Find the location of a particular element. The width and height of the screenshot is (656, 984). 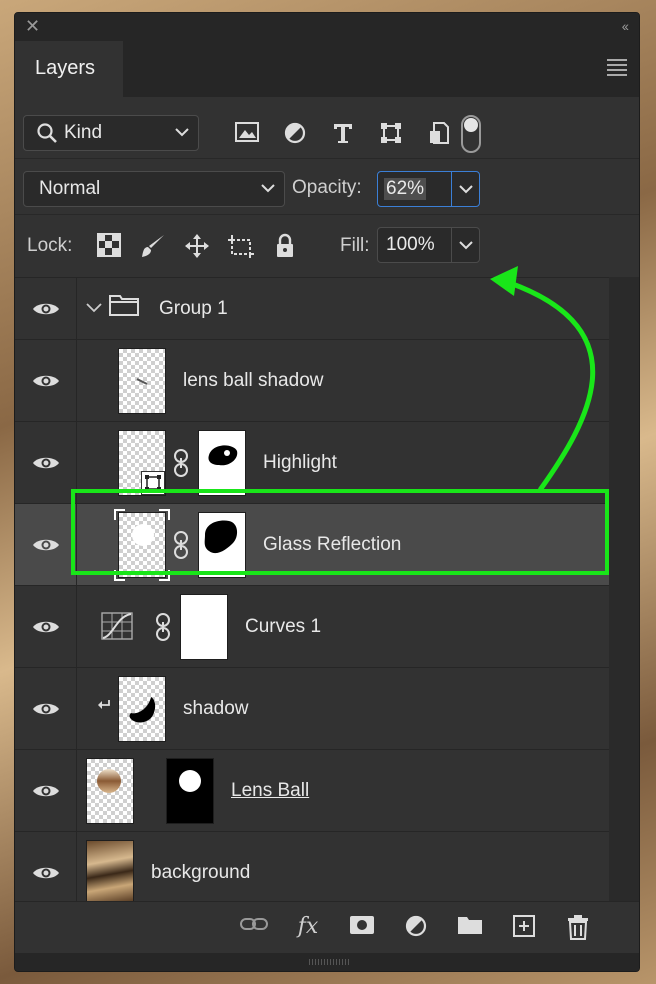

curves-adjustment-icon is located at coordinates (117, 628).